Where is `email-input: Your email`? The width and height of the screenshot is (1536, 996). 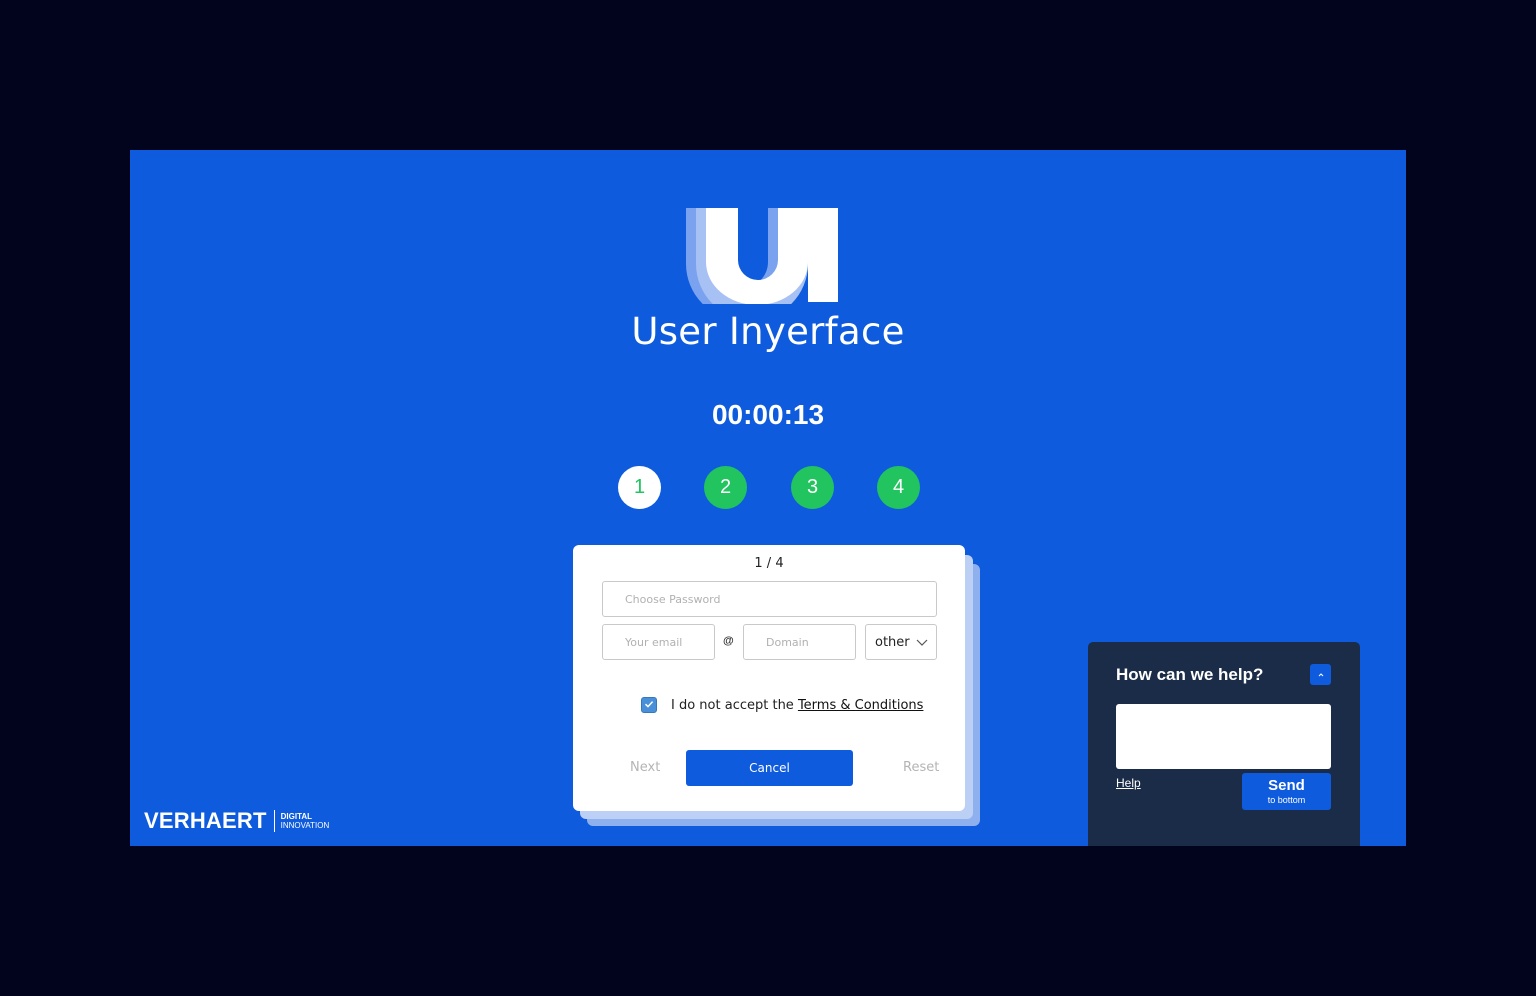 email-input: Your email is located at coordinates (658, 642).